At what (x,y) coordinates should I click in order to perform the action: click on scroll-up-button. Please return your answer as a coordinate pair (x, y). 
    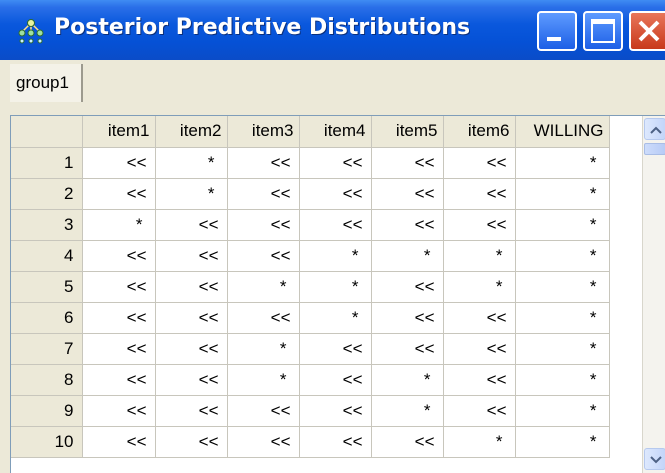
    Looking at the image, I should click on (654, 129).